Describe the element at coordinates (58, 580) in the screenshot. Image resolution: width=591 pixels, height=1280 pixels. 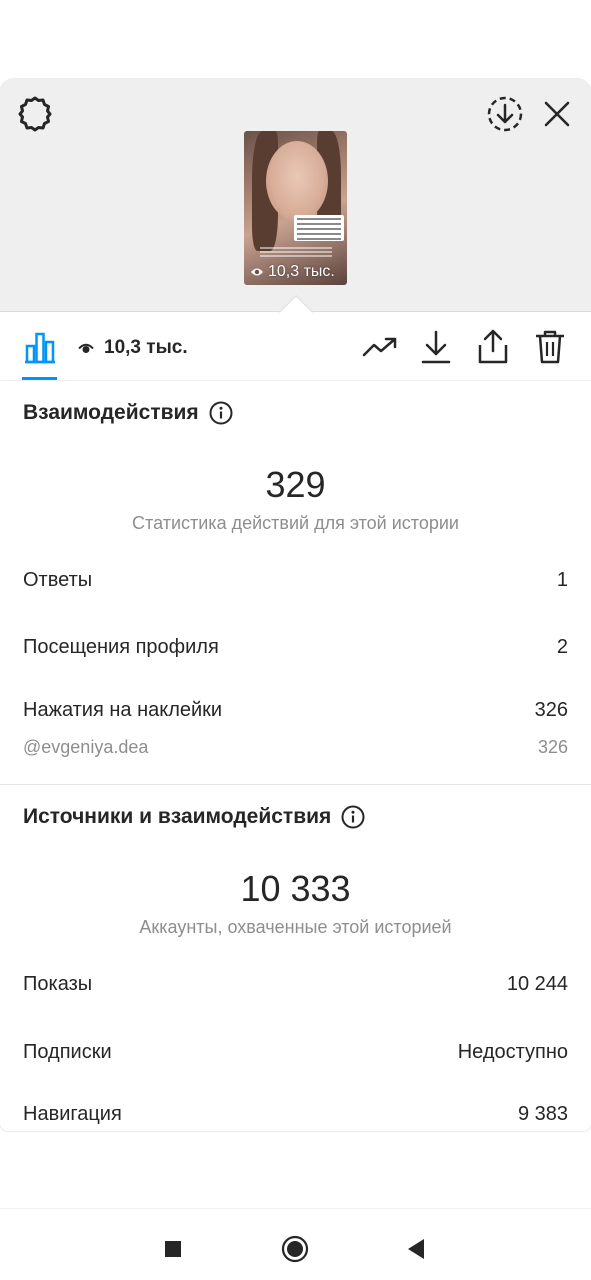
I see `metric-label: Ответы` at that location.